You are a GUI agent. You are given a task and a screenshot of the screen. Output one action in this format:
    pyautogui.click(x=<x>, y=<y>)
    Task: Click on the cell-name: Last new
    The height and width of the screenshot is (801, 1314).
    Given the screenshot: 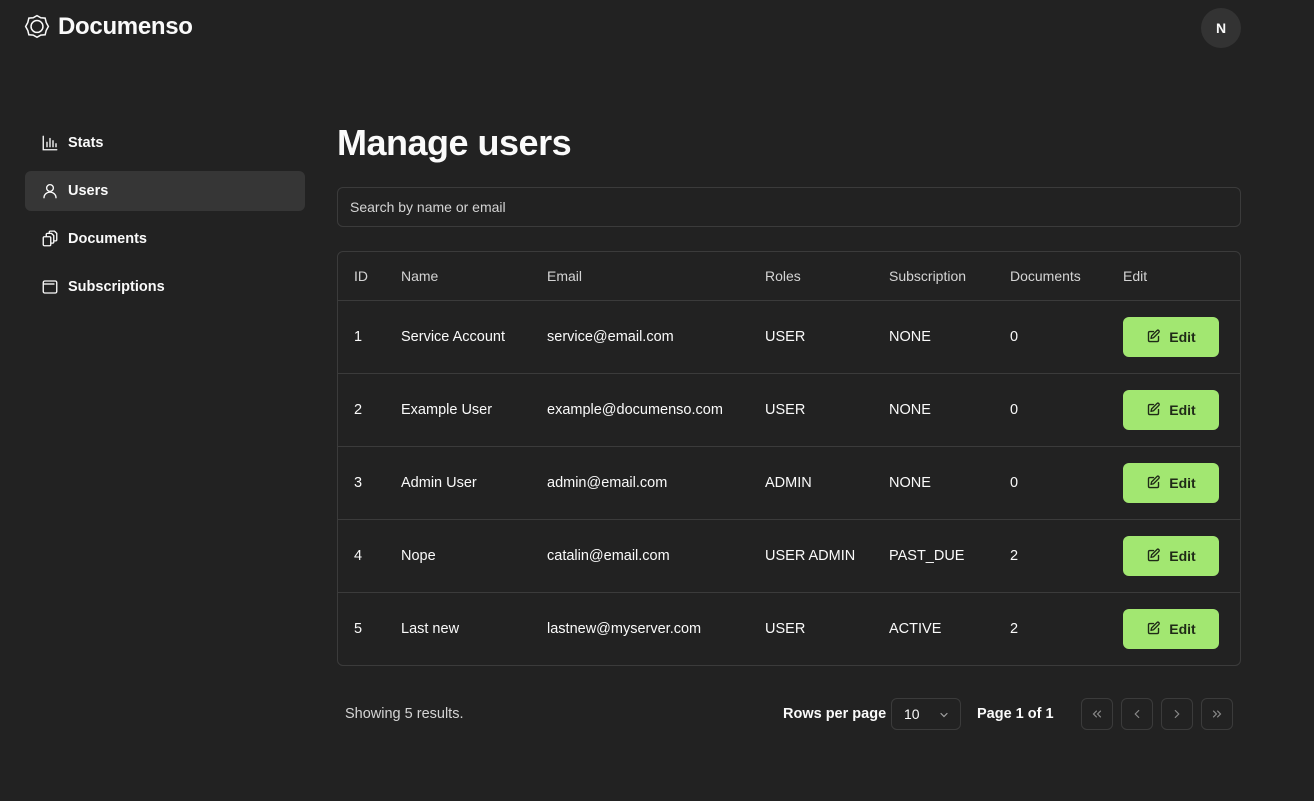 What is the action you would take?
    pyautogui.click(x=430, y=628)
    